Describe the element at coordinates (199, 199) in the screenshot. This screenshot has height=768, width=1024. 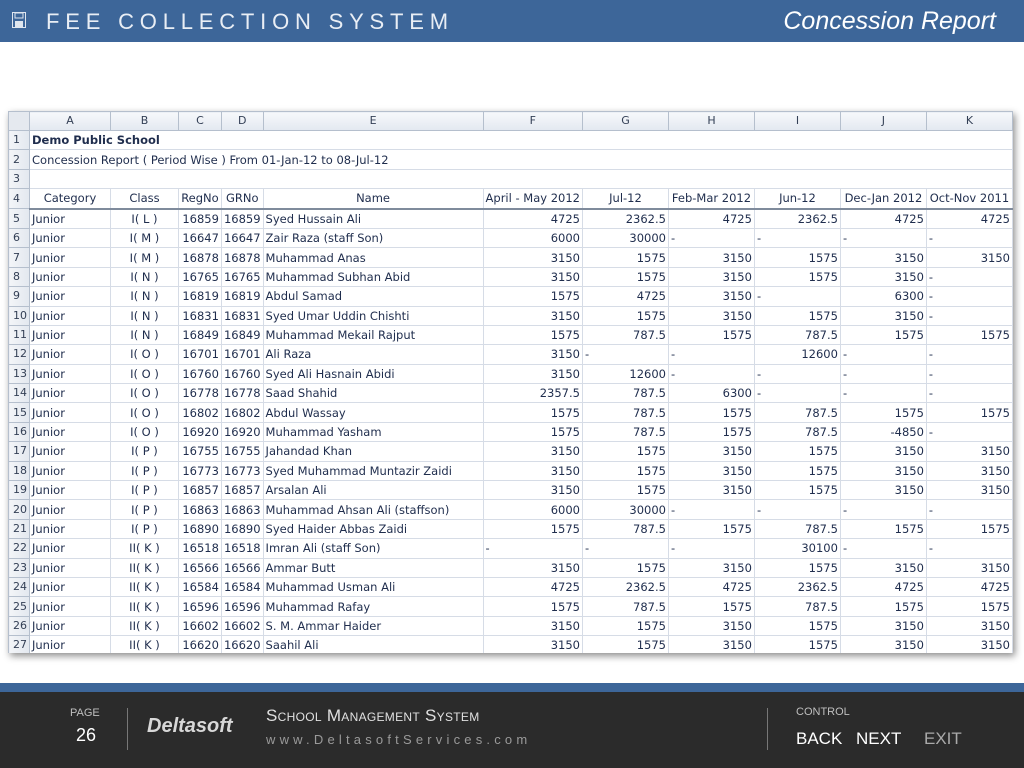
I see `table-header-cell: RegNo` at that location.